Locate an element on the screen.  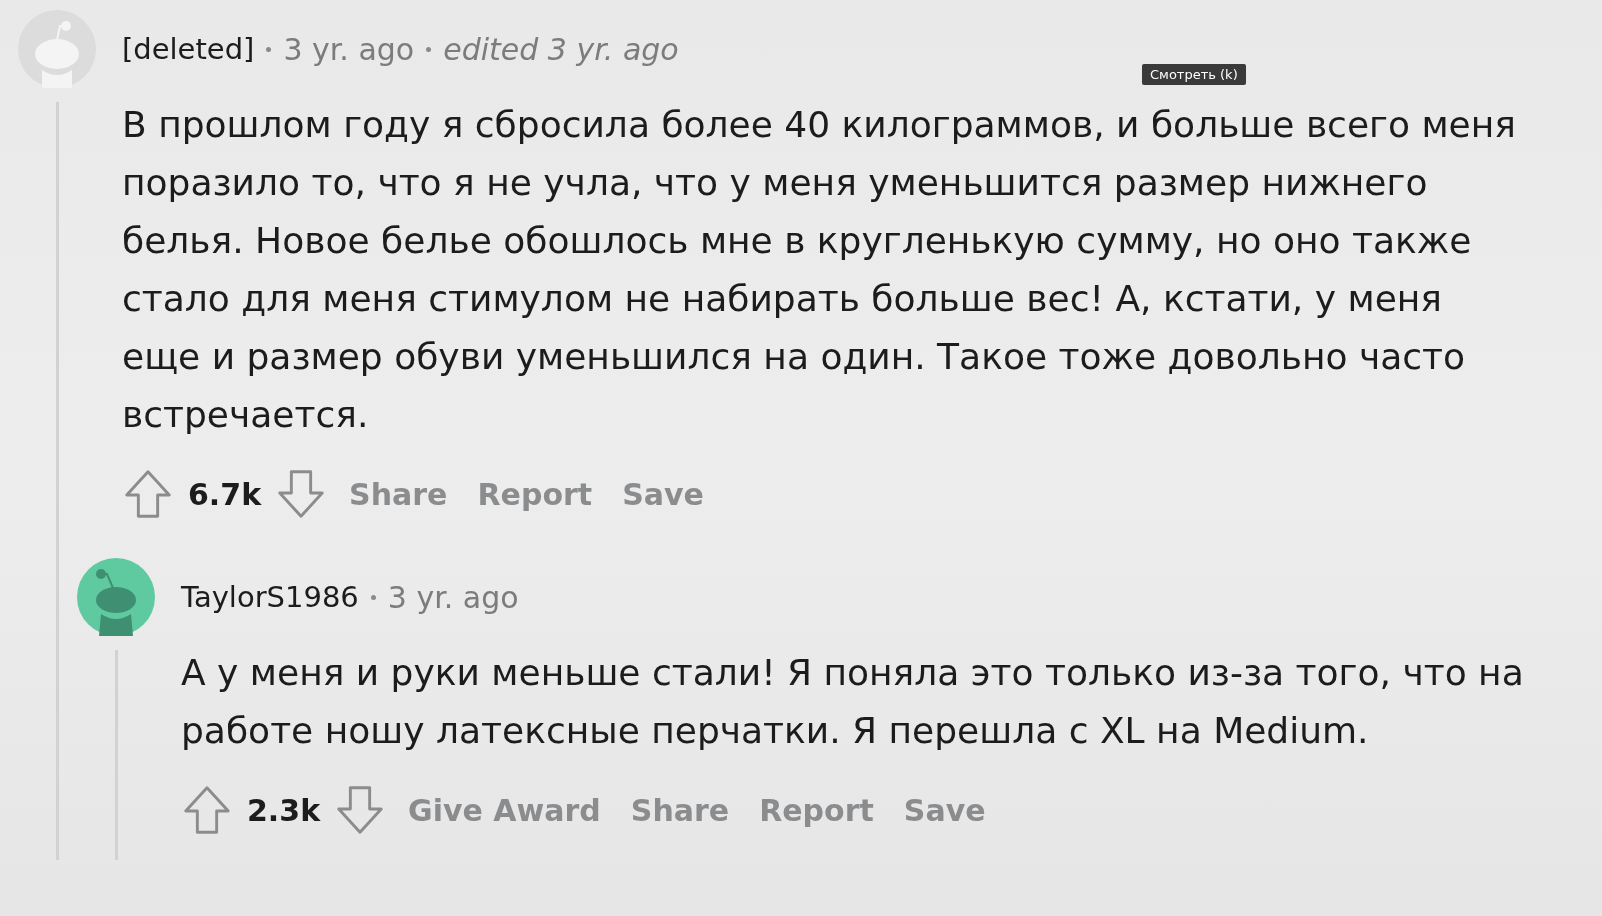
vote-count: 2.3k is located at coordinates (284, 810).